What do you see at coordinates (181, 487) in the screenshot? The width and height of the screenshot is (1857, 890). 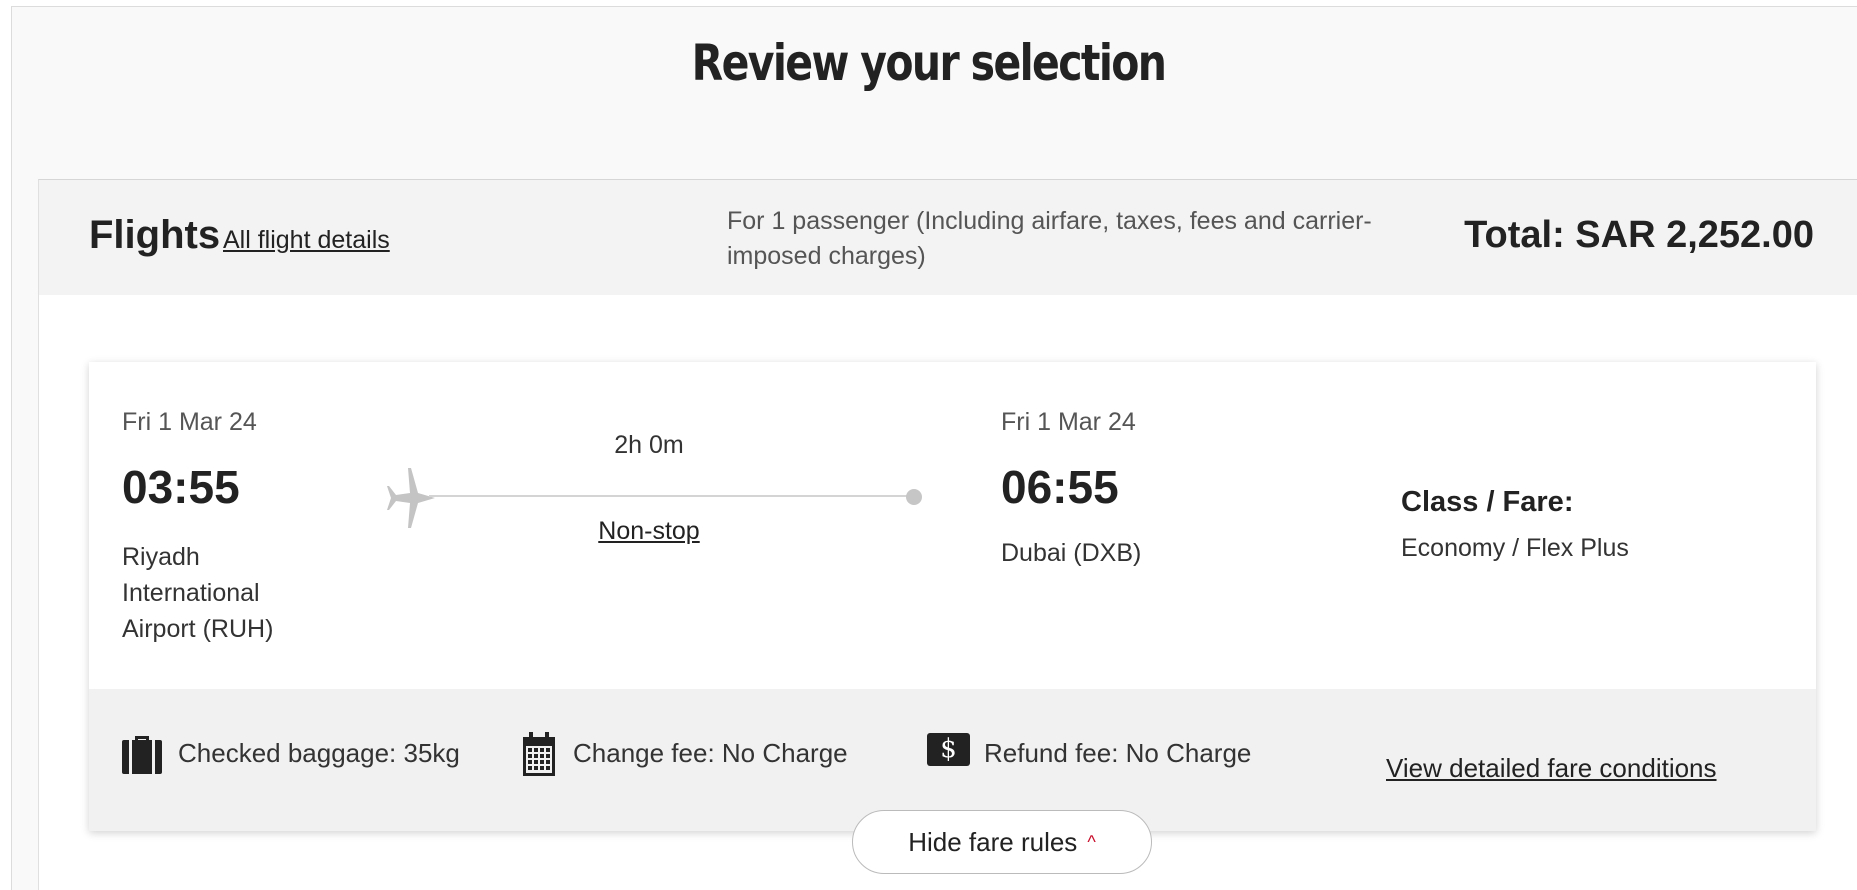 I see `departure-time: 03:55` at bounding box center [181, 487].